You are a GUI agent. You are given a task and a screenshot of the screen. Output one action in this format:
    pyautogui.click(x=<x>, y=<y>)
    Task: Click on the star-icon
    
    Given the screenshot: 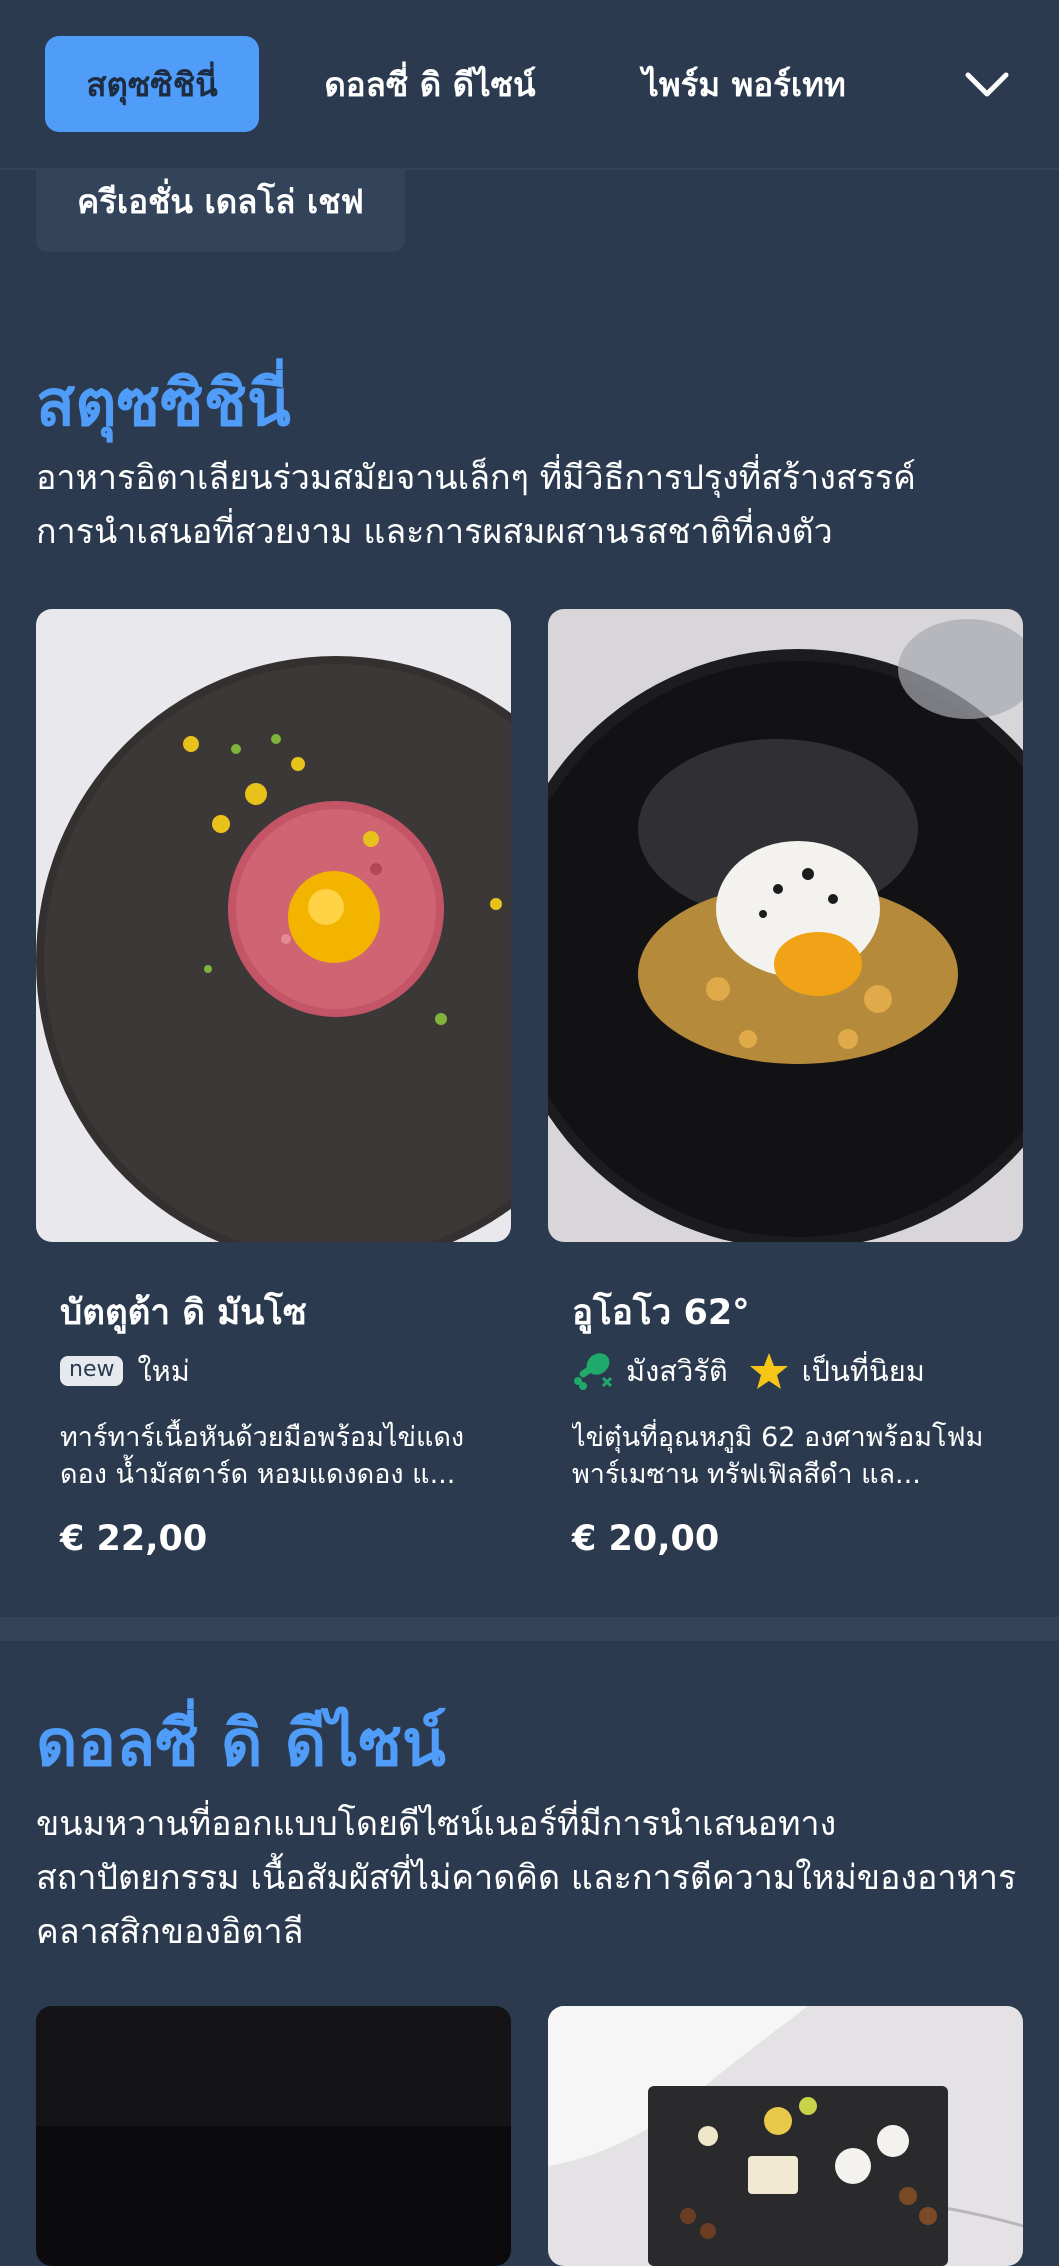 What is the action you would take?
    pyautogui.click(x=768, y=1371)
    